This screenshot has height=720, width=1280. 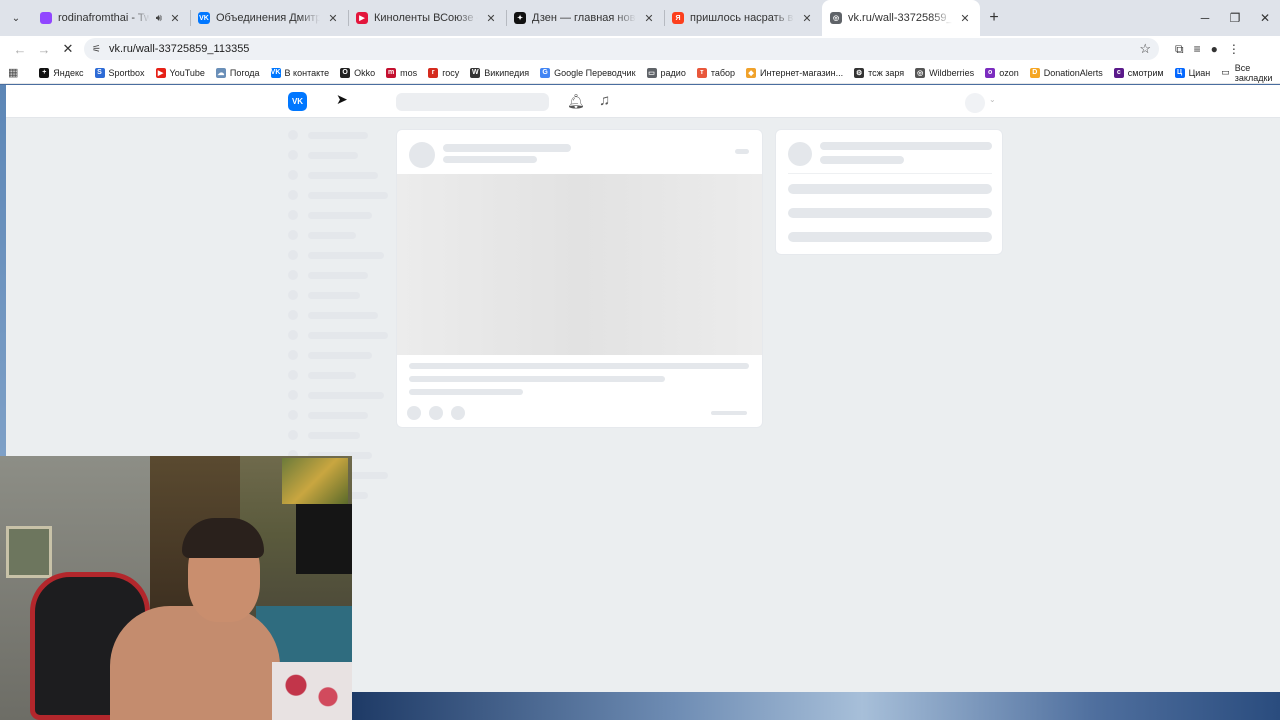 What do you see at coordinates (1145, 49) in the screenshot?
I see `bookmark-star-icon: ☆` at bounding box center [1145, 49].